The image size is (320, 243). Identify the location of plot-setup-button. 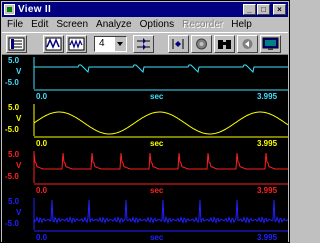
(16, 44).